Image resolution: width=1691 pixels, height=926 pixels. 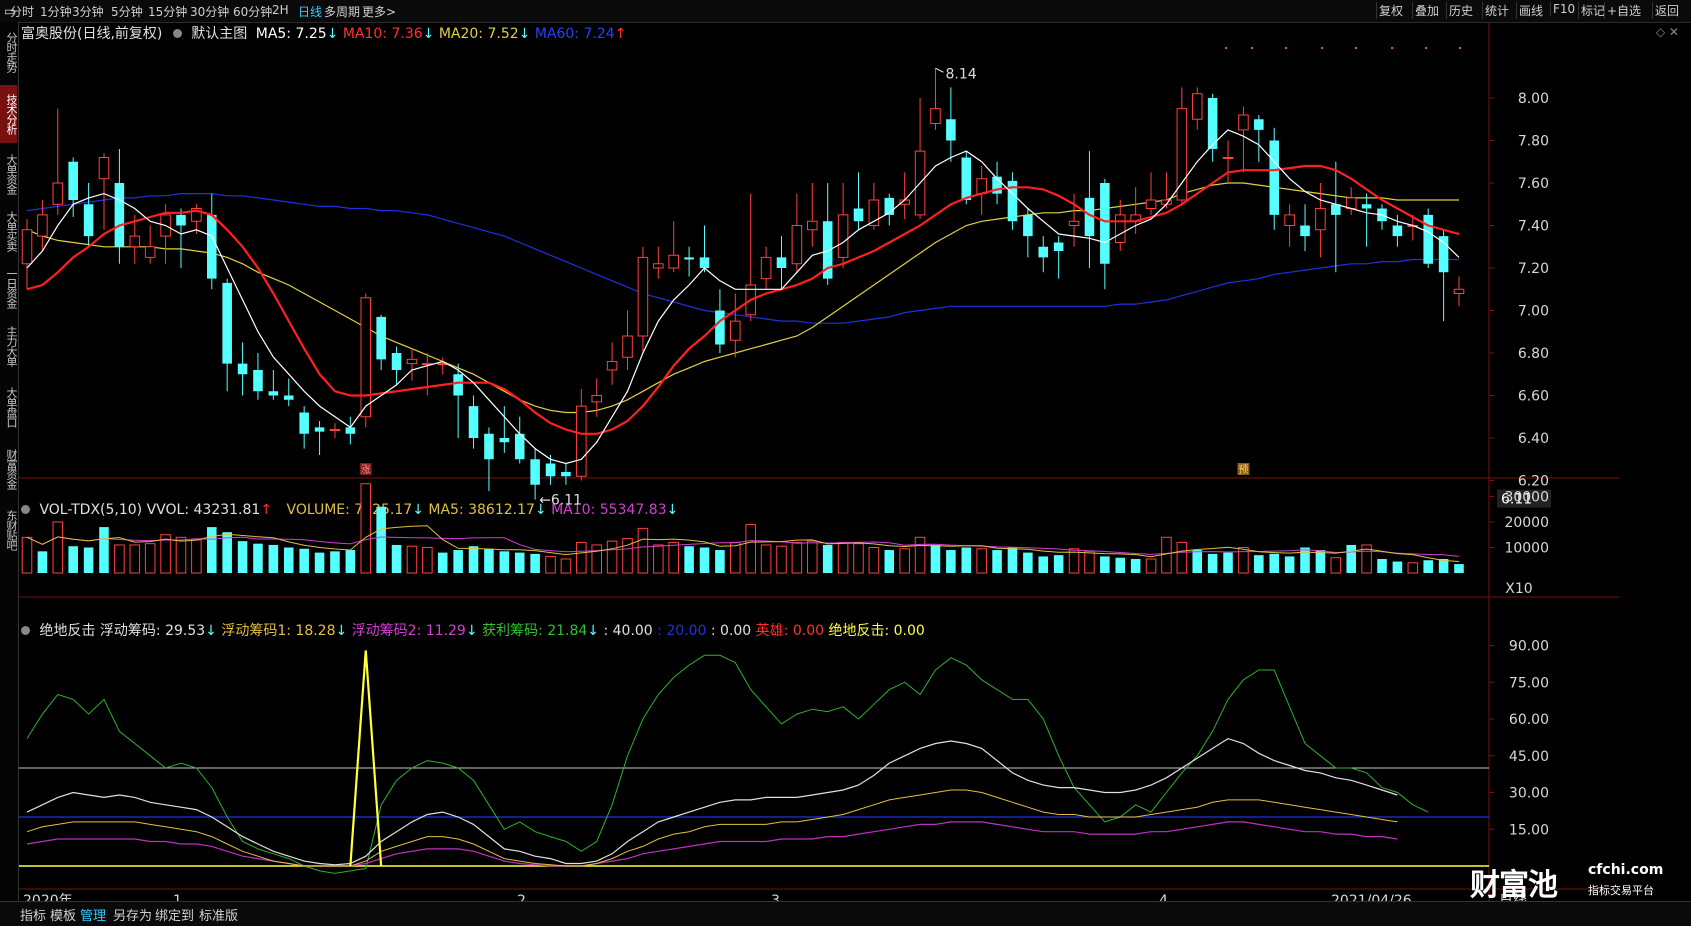 What do you see at coordinates (1533, 312) in the screenshot?
I see `price-ytick-label: 7.00` at bounding box center [1533, 312].